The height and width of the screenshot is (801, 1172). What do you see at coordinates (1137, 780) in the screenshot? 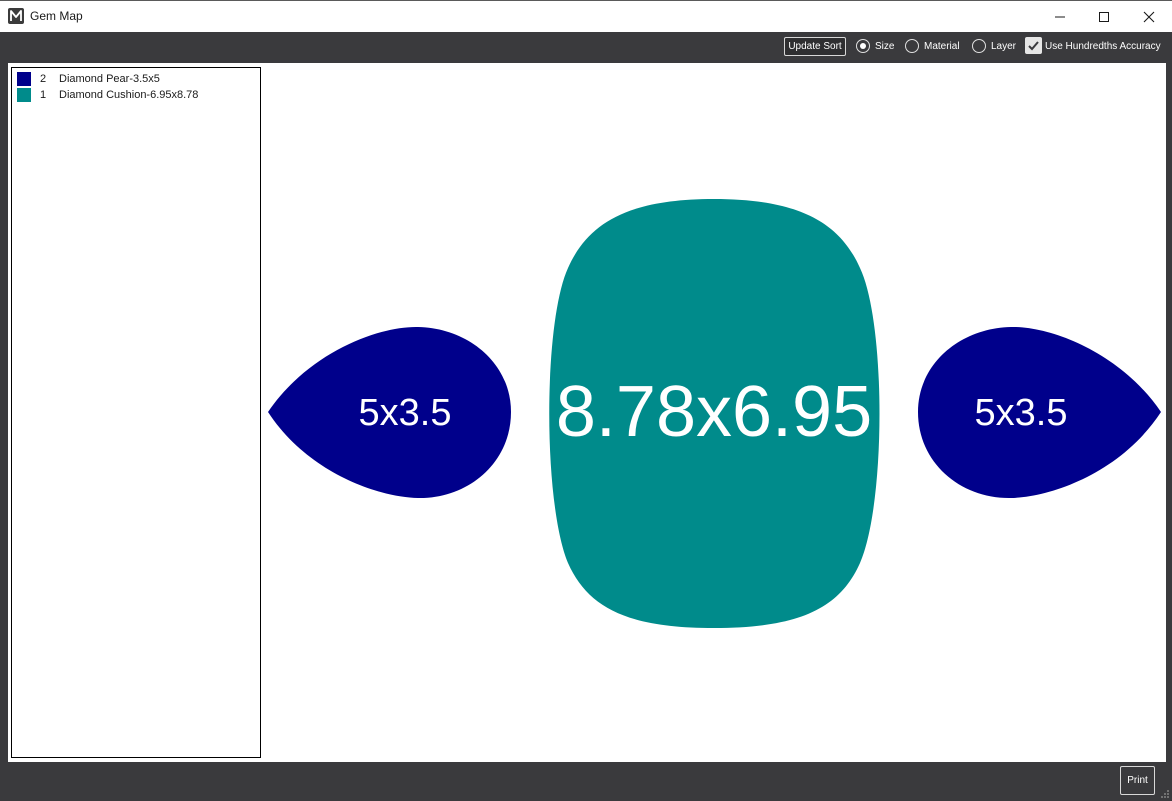
I see `print-button: Print` at bounding box center [1137, 780].